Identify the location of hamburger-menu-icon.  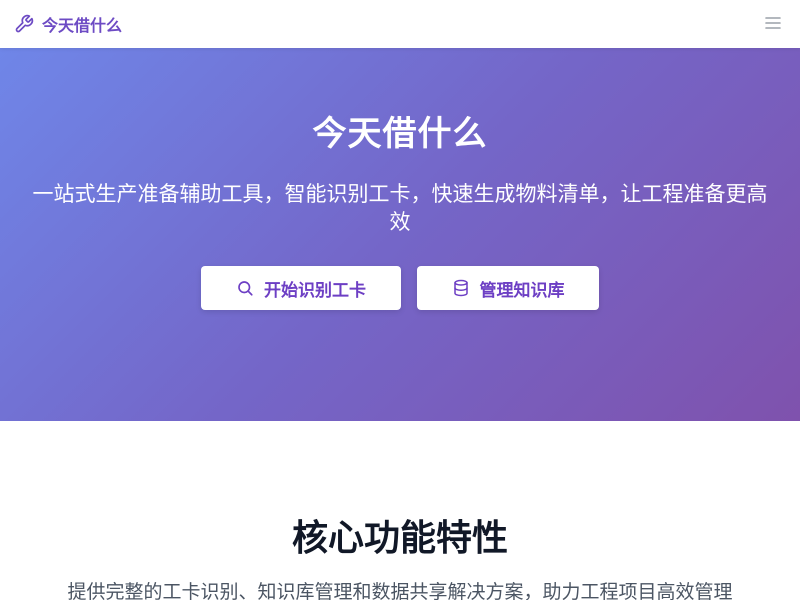
(773, 24).